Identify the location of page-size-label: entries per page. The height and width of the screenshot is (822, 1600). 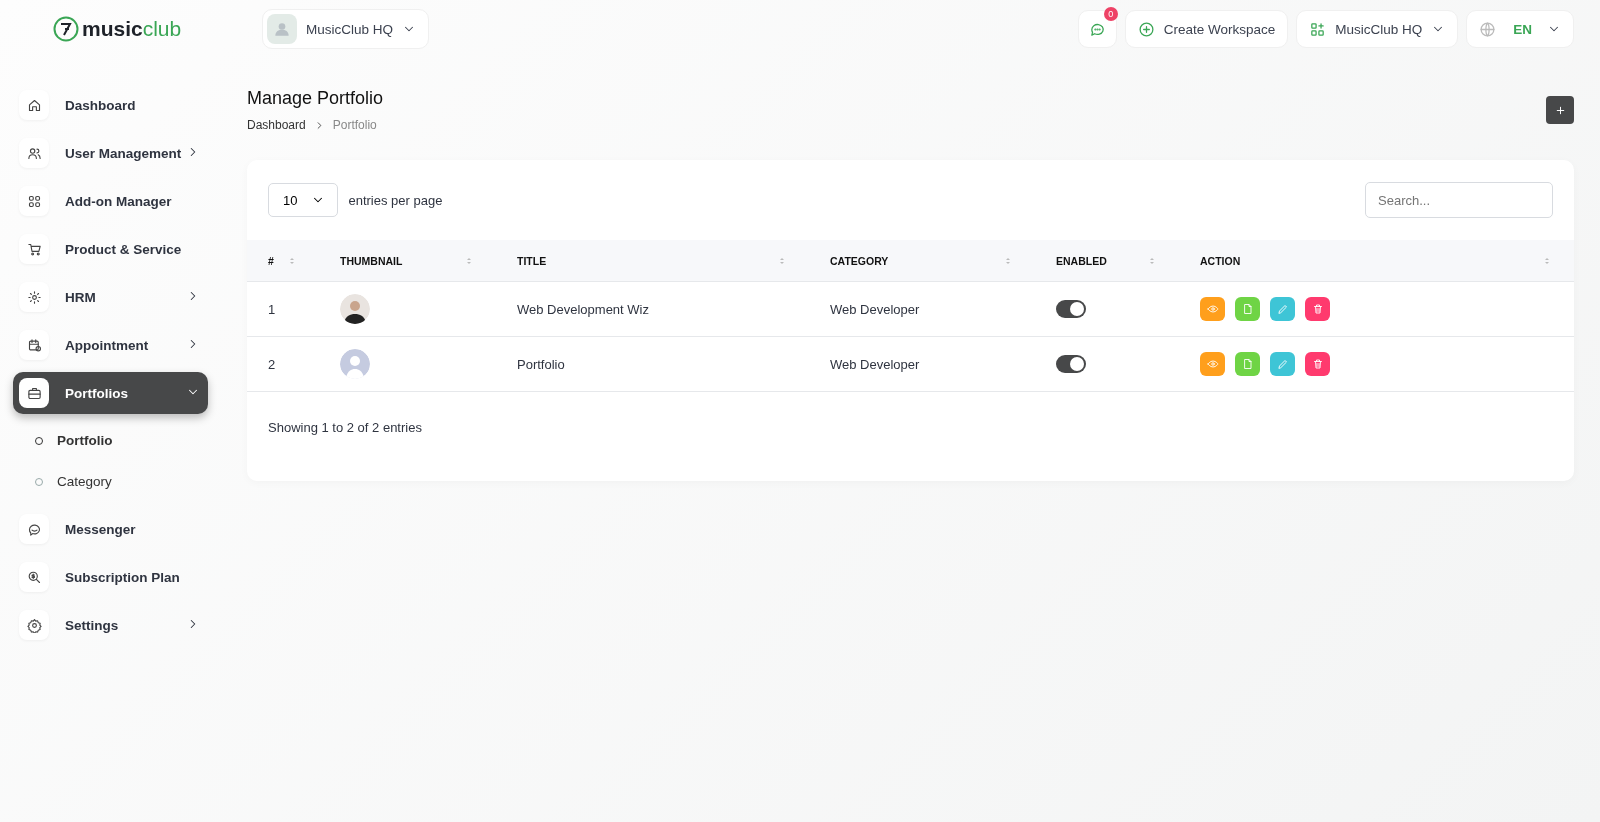
(395, 200).